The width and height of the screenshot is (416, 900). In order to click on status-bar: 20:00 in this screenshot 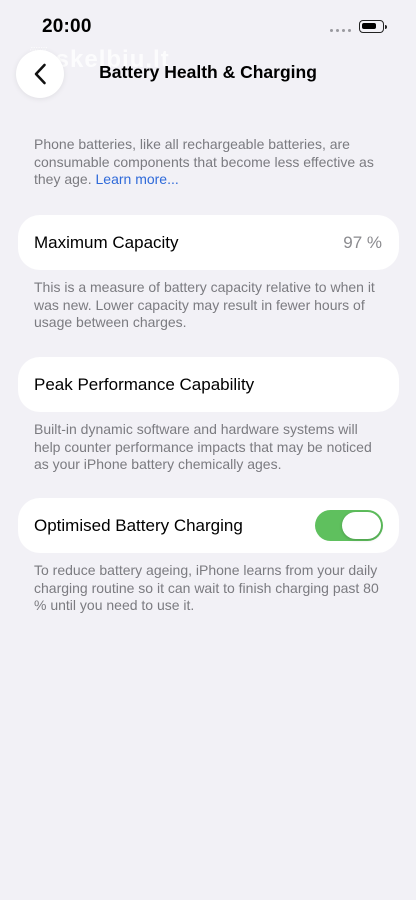, I will do `click(208, 26)`.